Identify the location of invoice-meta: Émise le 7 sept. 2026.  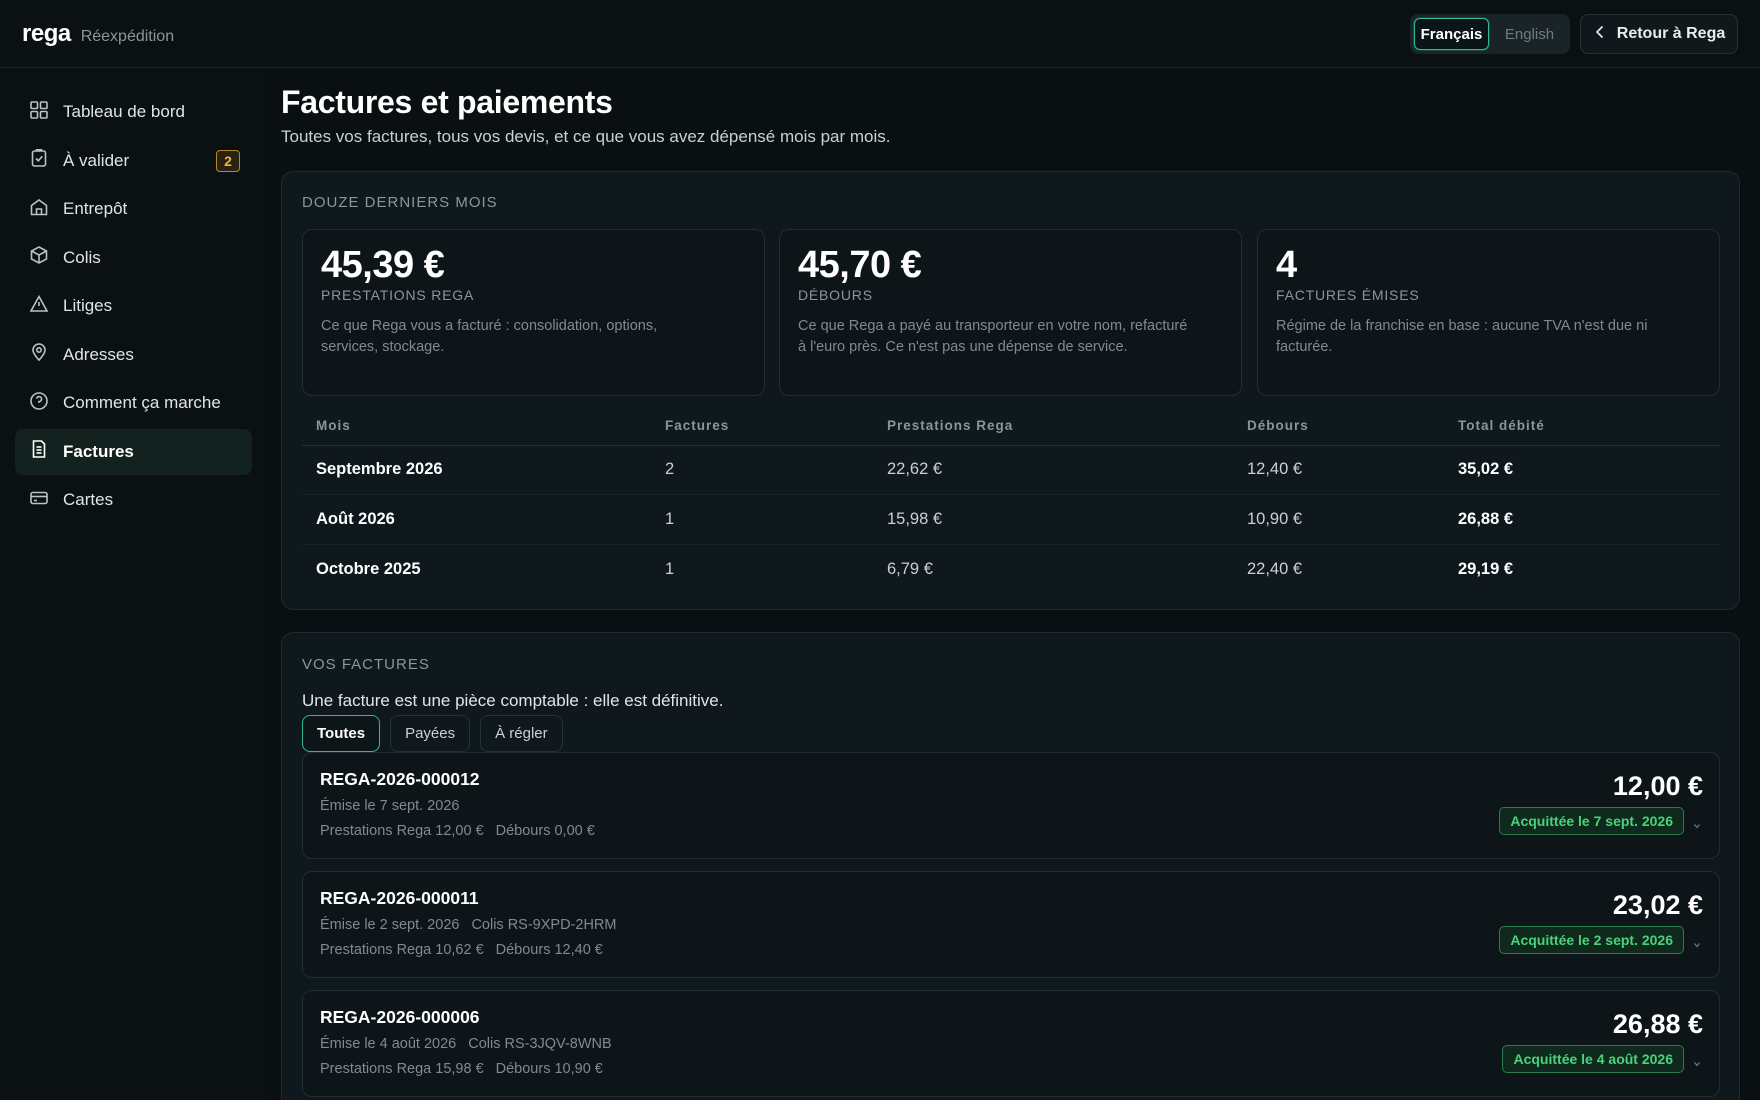
(389, 806).